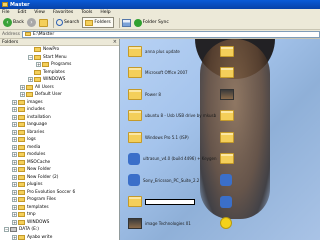  I want to click on tree-item: + Default User, so click(59, 95).